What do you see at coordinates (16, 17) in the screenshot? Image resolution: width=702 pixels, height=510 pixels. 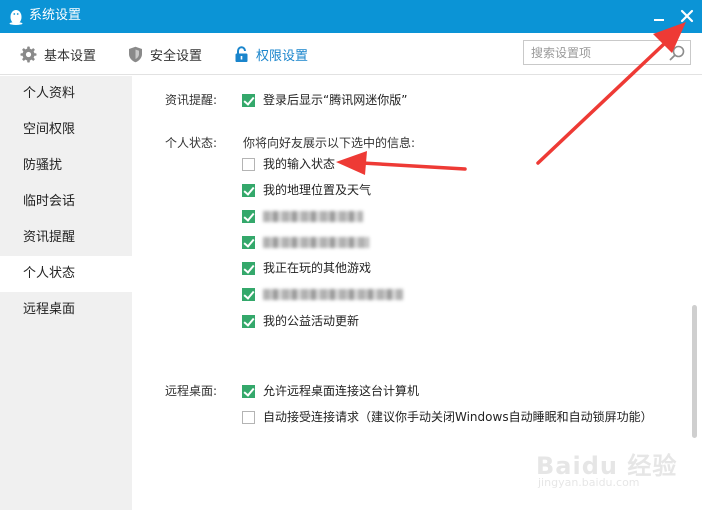 I see `qq-penguin-icon` at bounding box center [16, 17].